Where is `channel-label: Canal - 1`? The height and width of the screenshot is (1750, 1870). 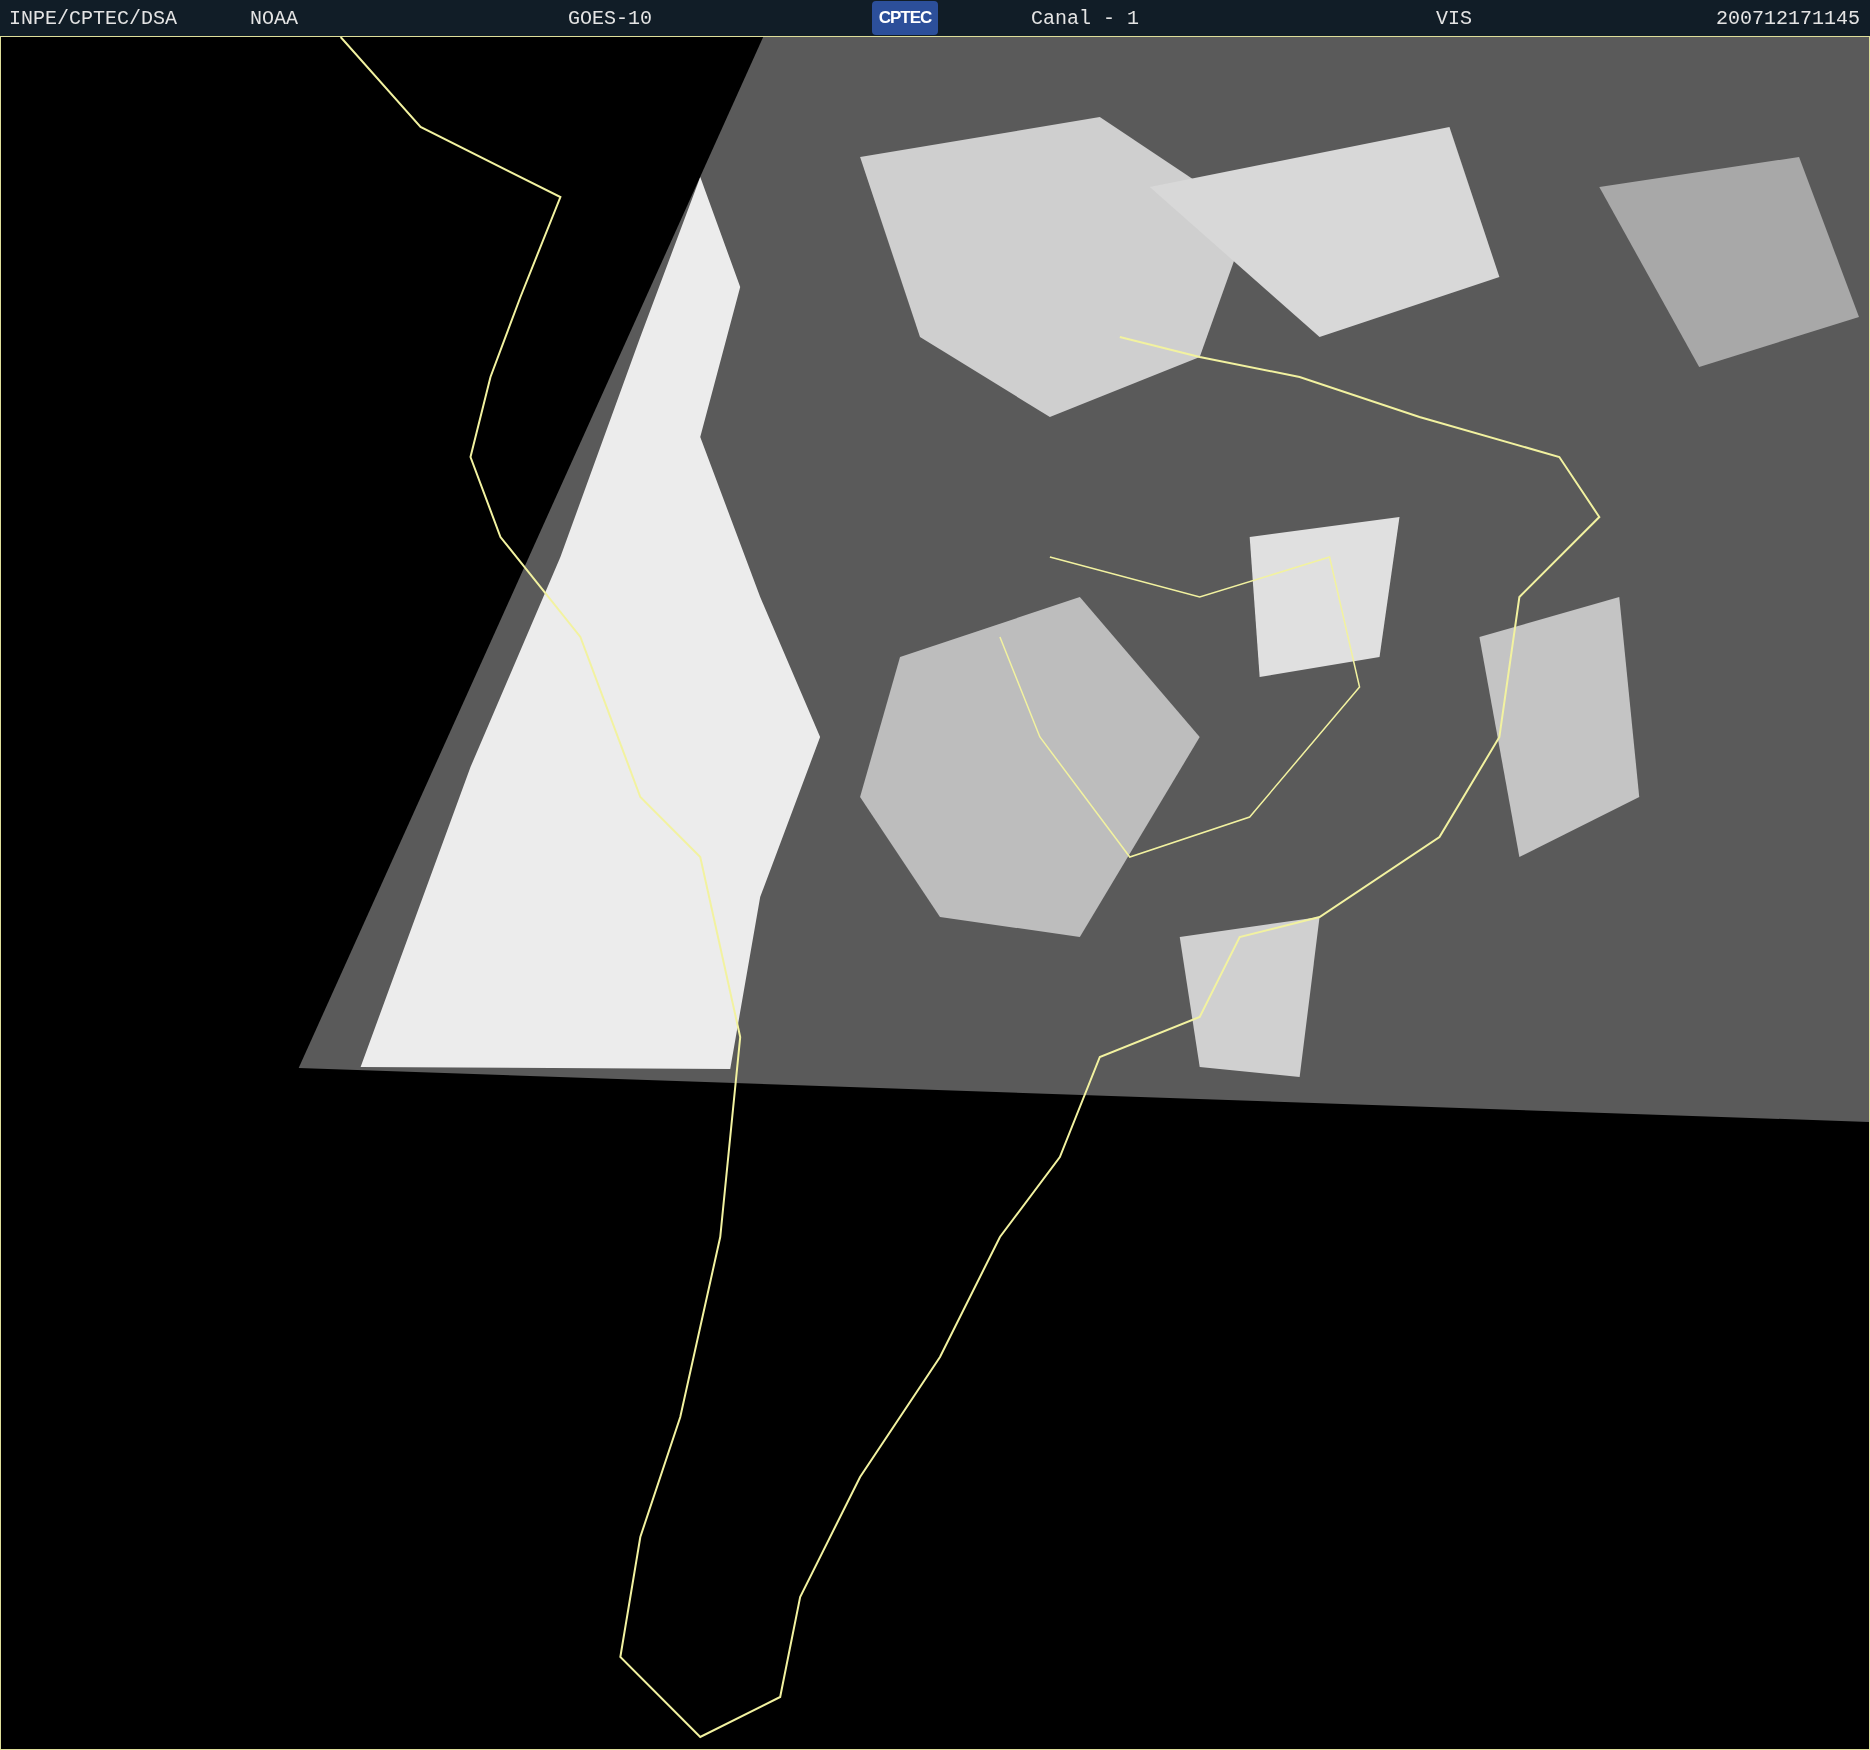
channel-label: Canal - 1 is located at coordinates (1085, 18).